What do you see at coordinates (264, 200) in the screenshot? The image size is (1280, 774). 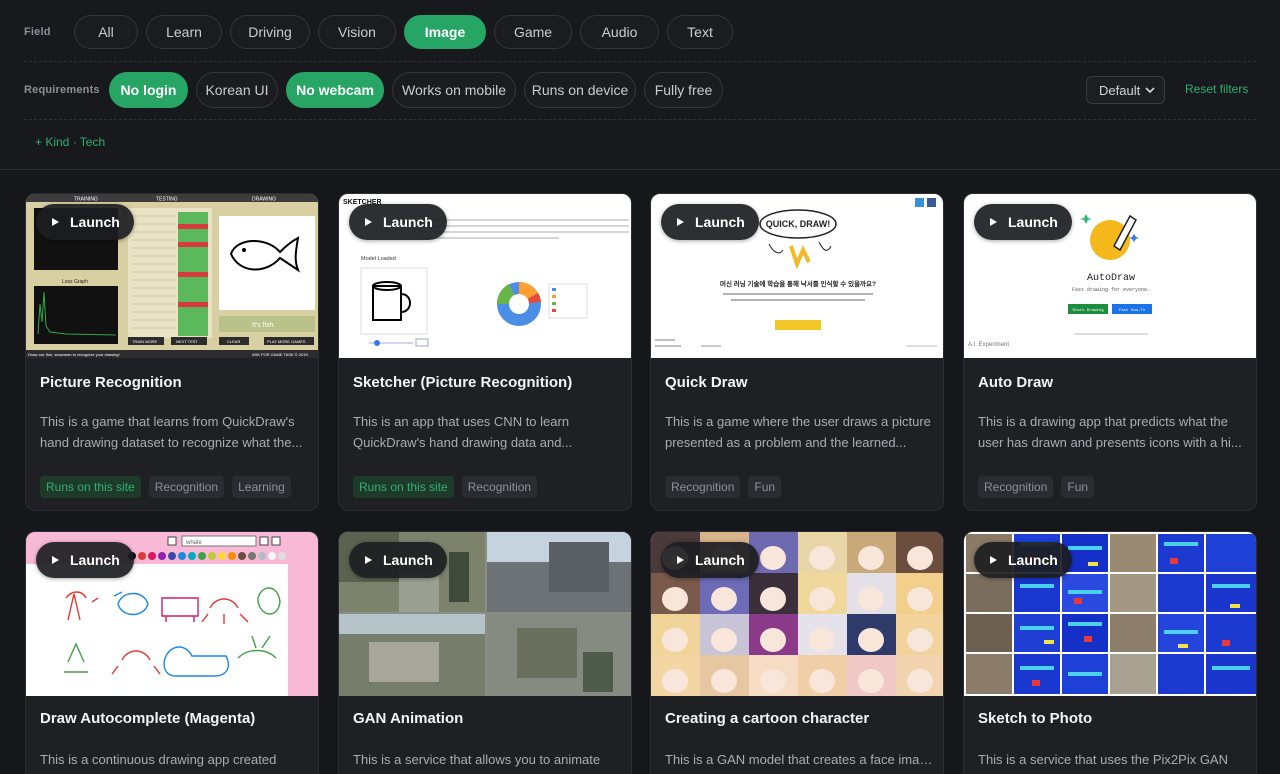 I see `thumb-header-drawing: DRAWING` at bounding box center [264, 200].